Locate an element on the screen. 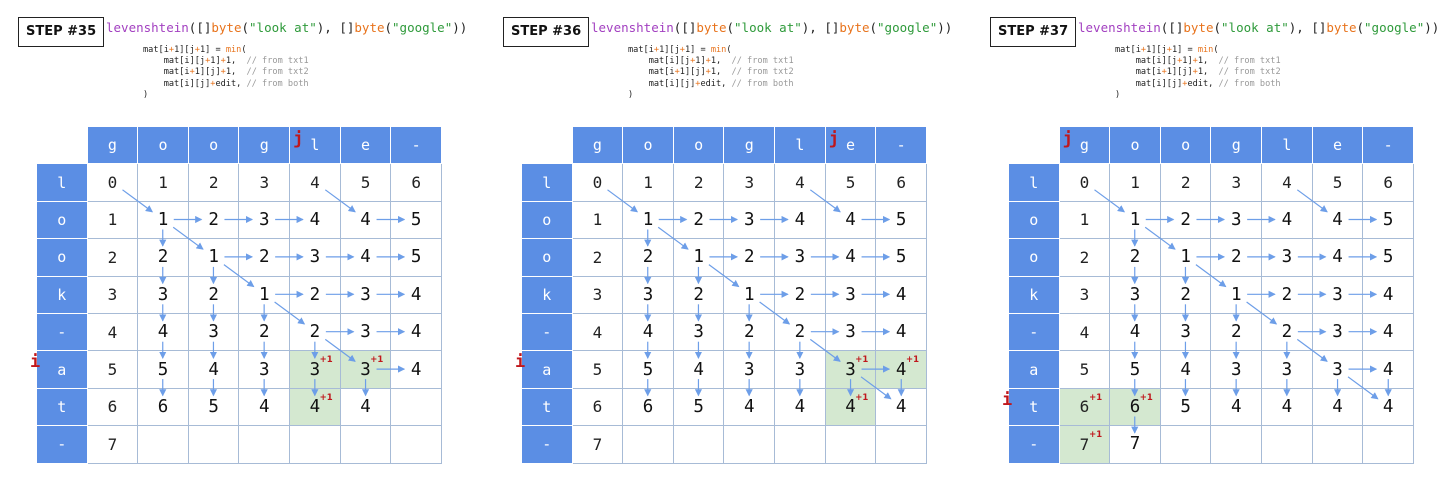 This screenshot has width=1454, height=483. column-header: g is located at coordinates (1236, 145).